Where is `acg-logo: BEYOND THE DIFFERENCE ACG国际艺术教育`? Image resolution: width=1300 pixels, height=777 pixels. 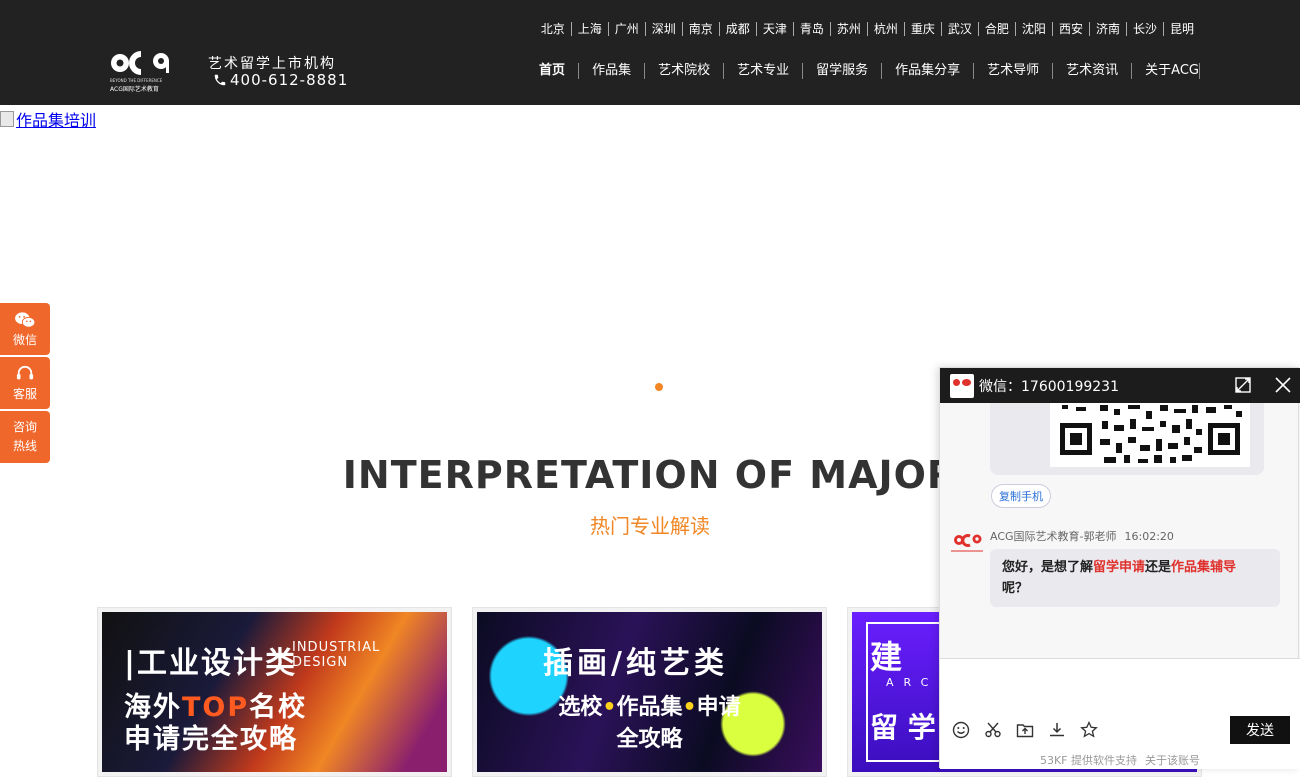
acg-logo: BEYOND THE DIFFERENCE ACG国际艺术教育 is located at coordinates (141, 70).